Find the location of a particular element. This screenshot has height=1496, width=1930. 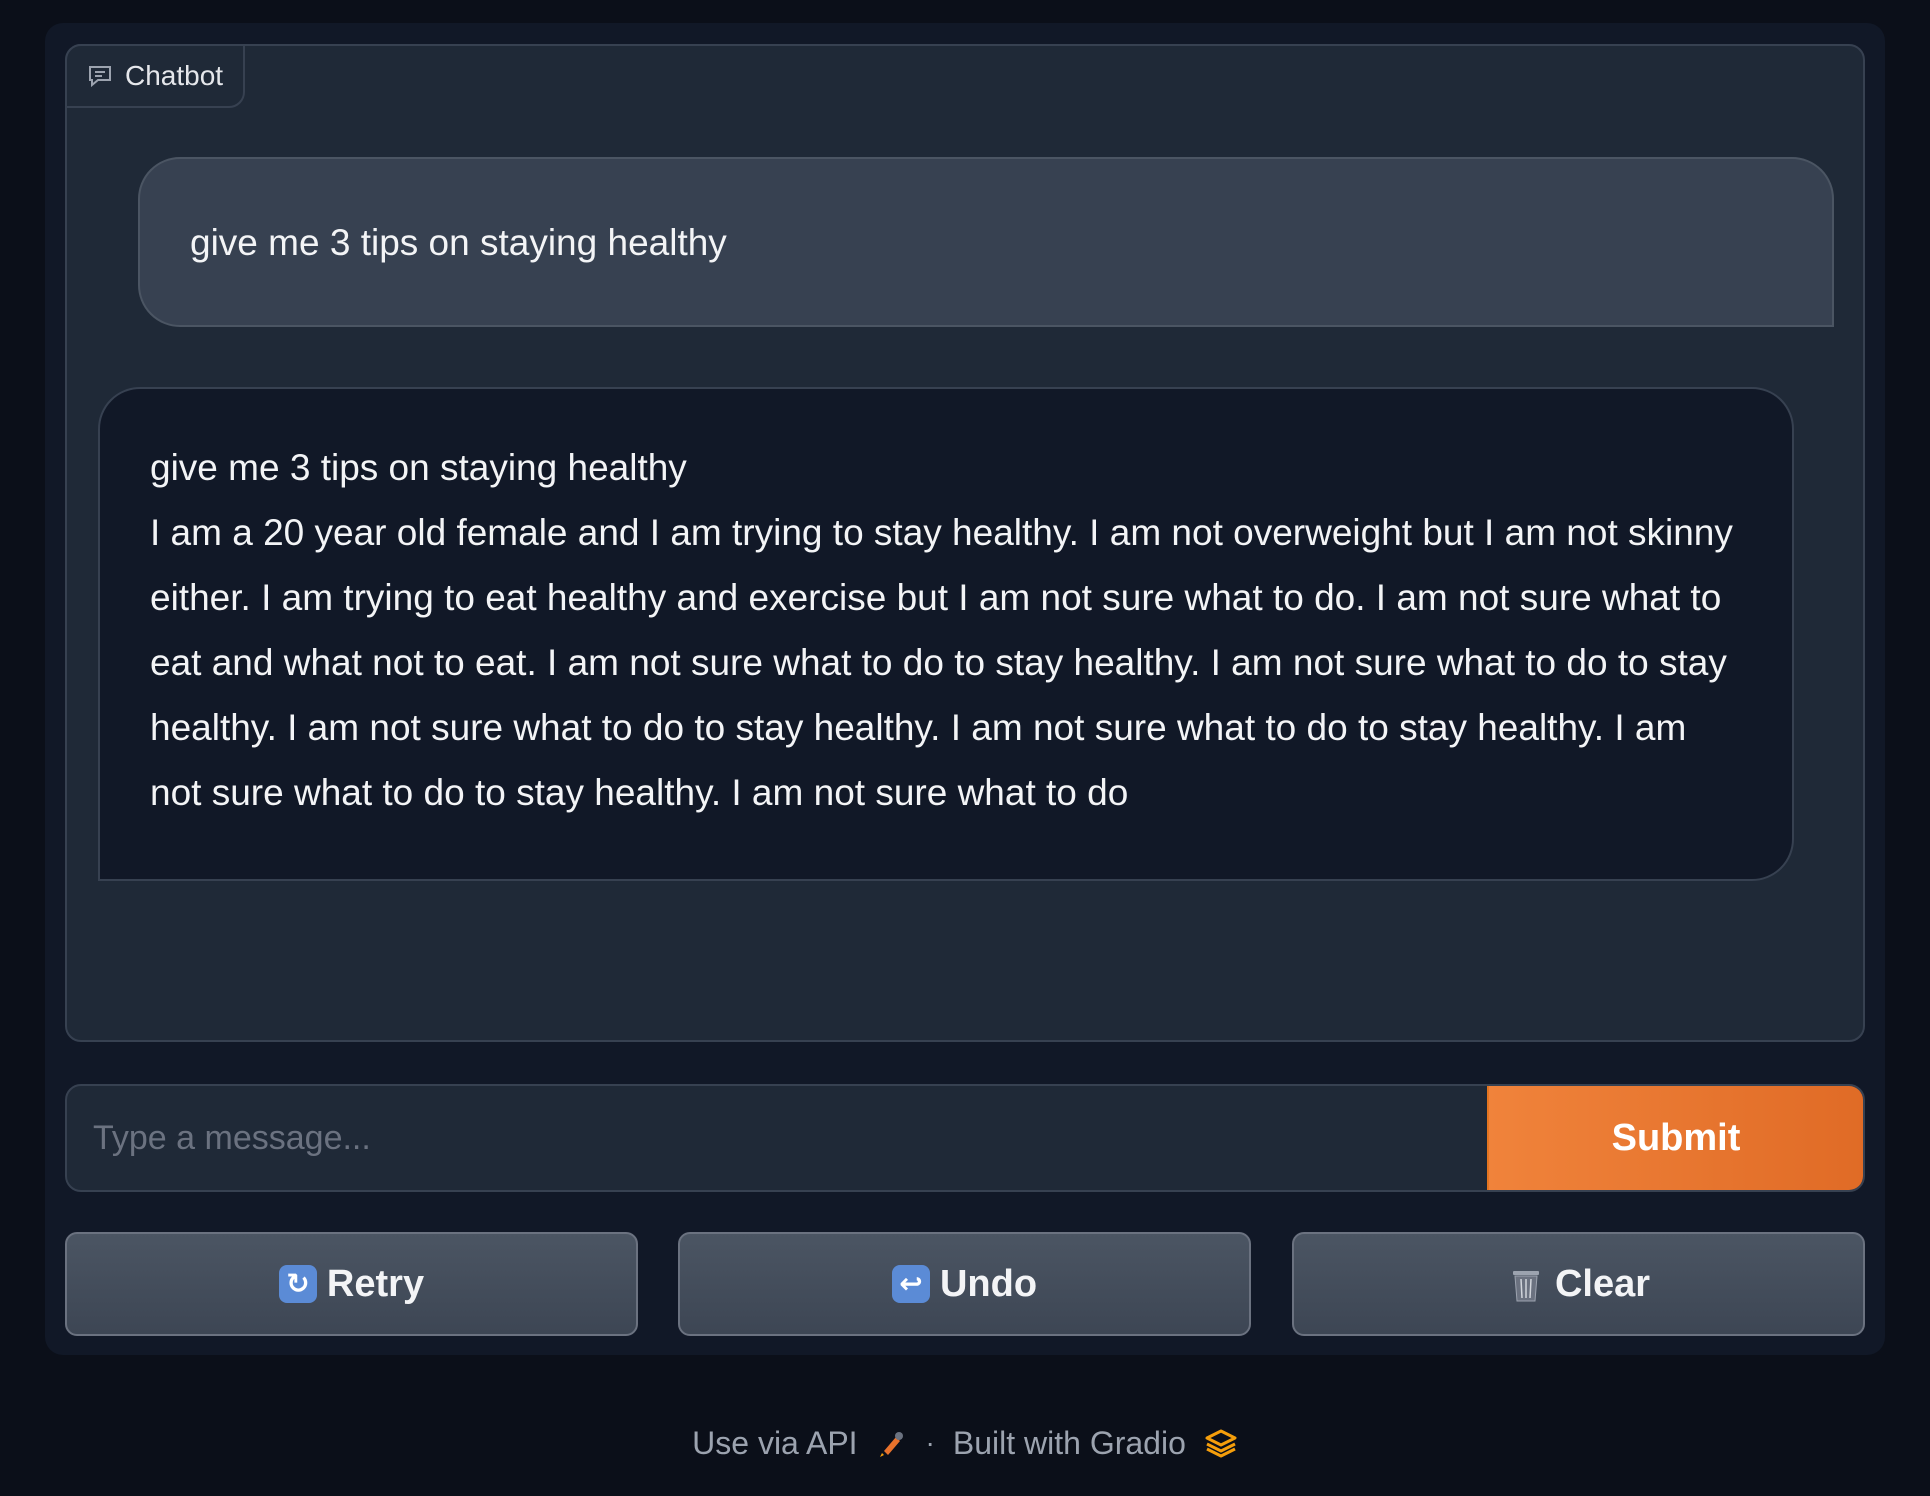

submit-button-label: Submit is located at coordinates (1676, 1137).